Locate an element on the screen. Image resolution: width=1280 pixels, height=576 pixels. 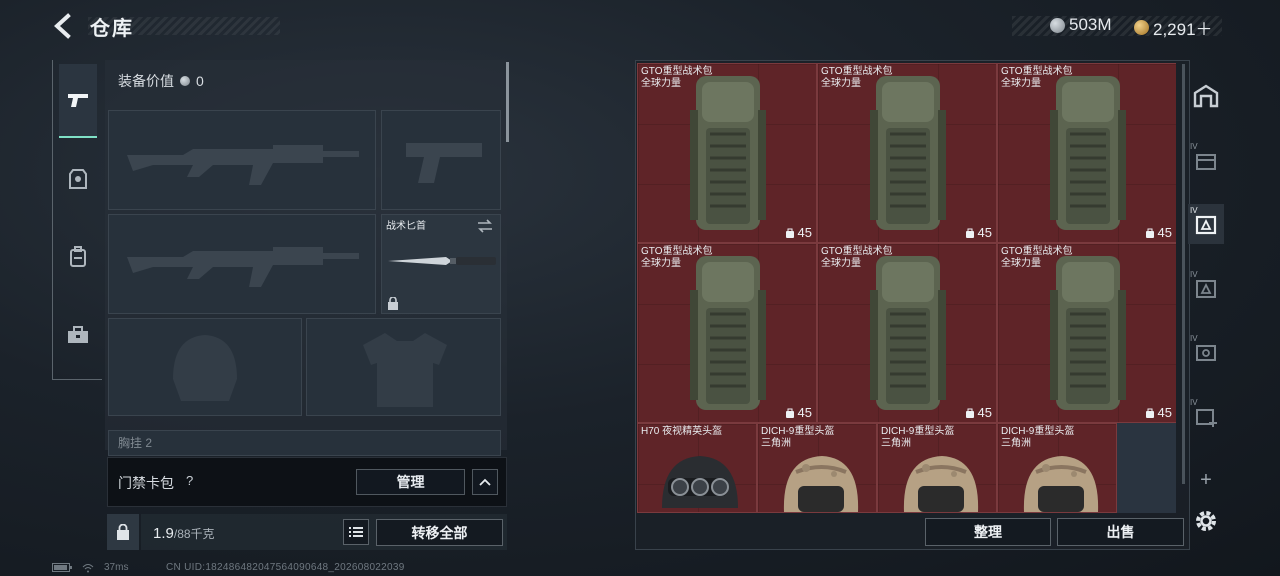
secondary-weapon-slot is located at coordinates (242, 264).